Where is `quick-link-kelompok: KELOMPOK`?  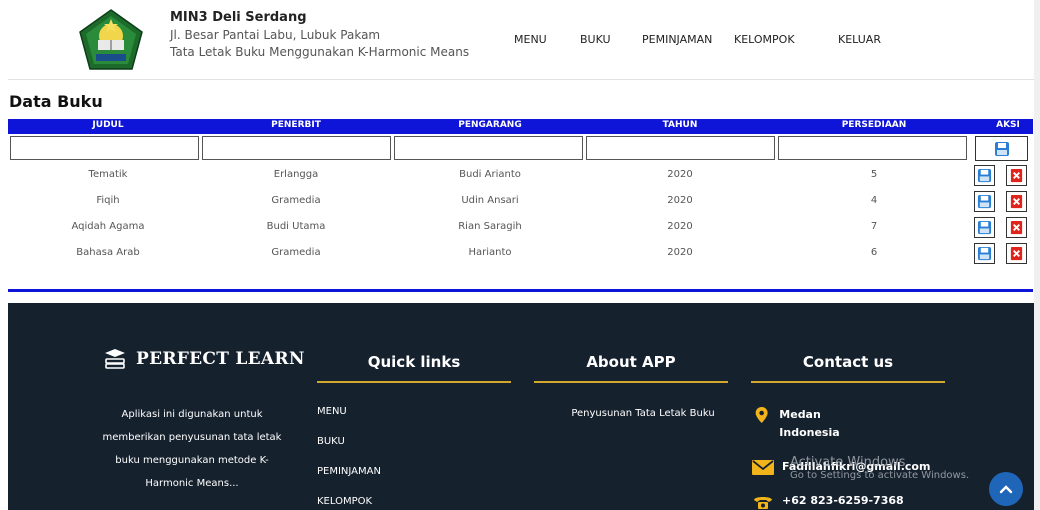 quick-link-kelompok: KELOMPOK is located at coordinates (349, 503).